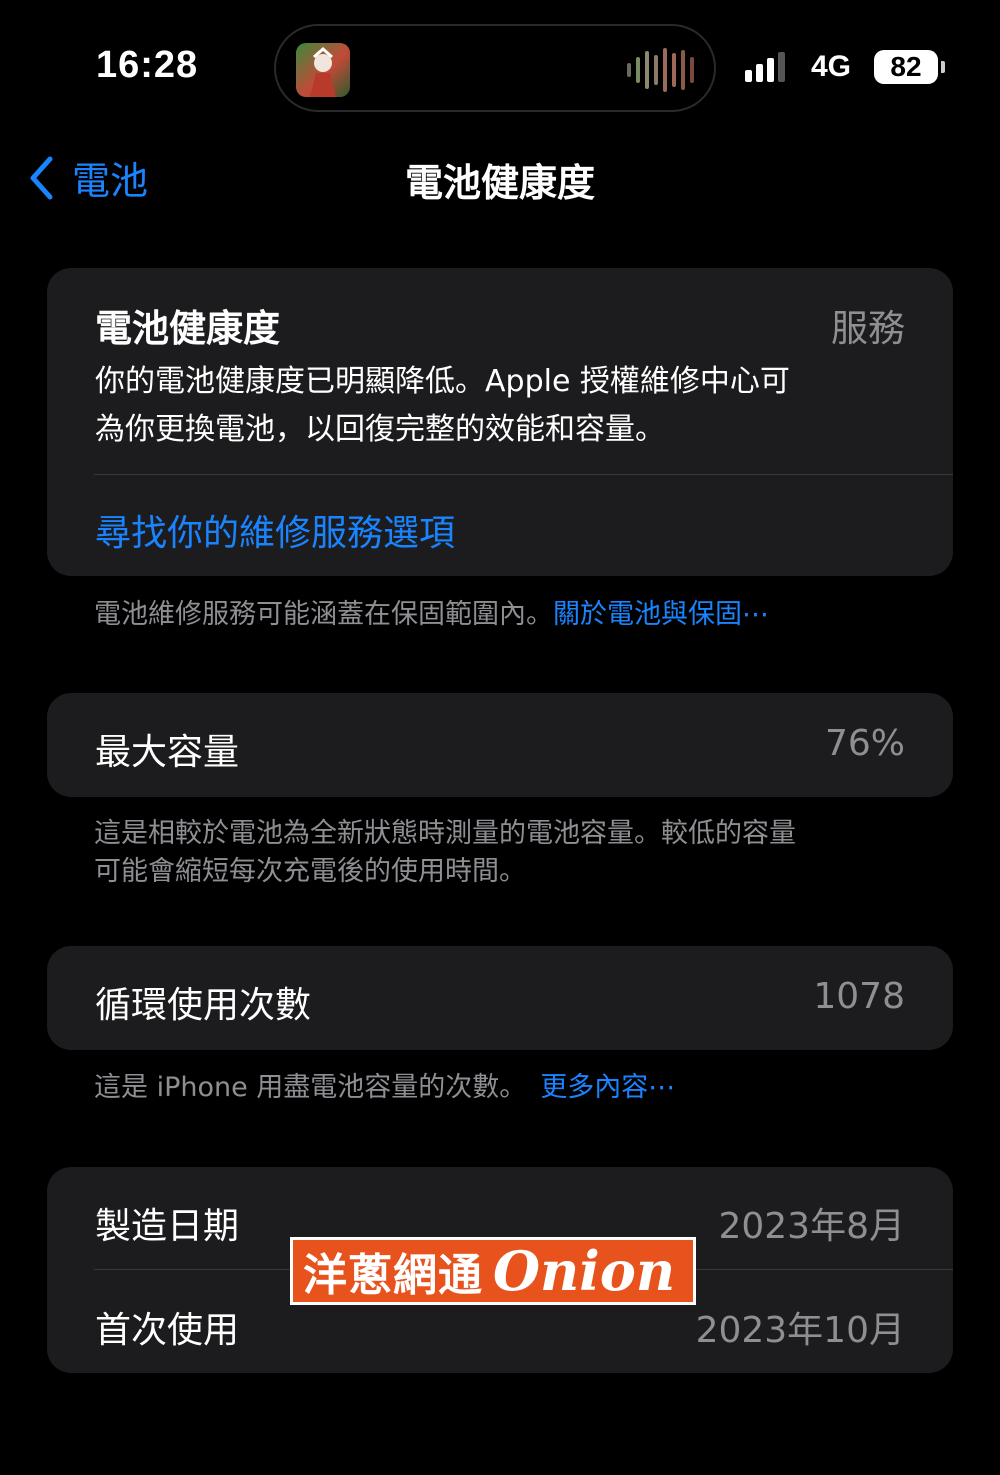  What do you see at coordinates (310, 1087) in the screenshot?
I see `cycle-footer-text: 這是 iPhone 用盡電池容量的次數。` at bounding box center [310, 1087].